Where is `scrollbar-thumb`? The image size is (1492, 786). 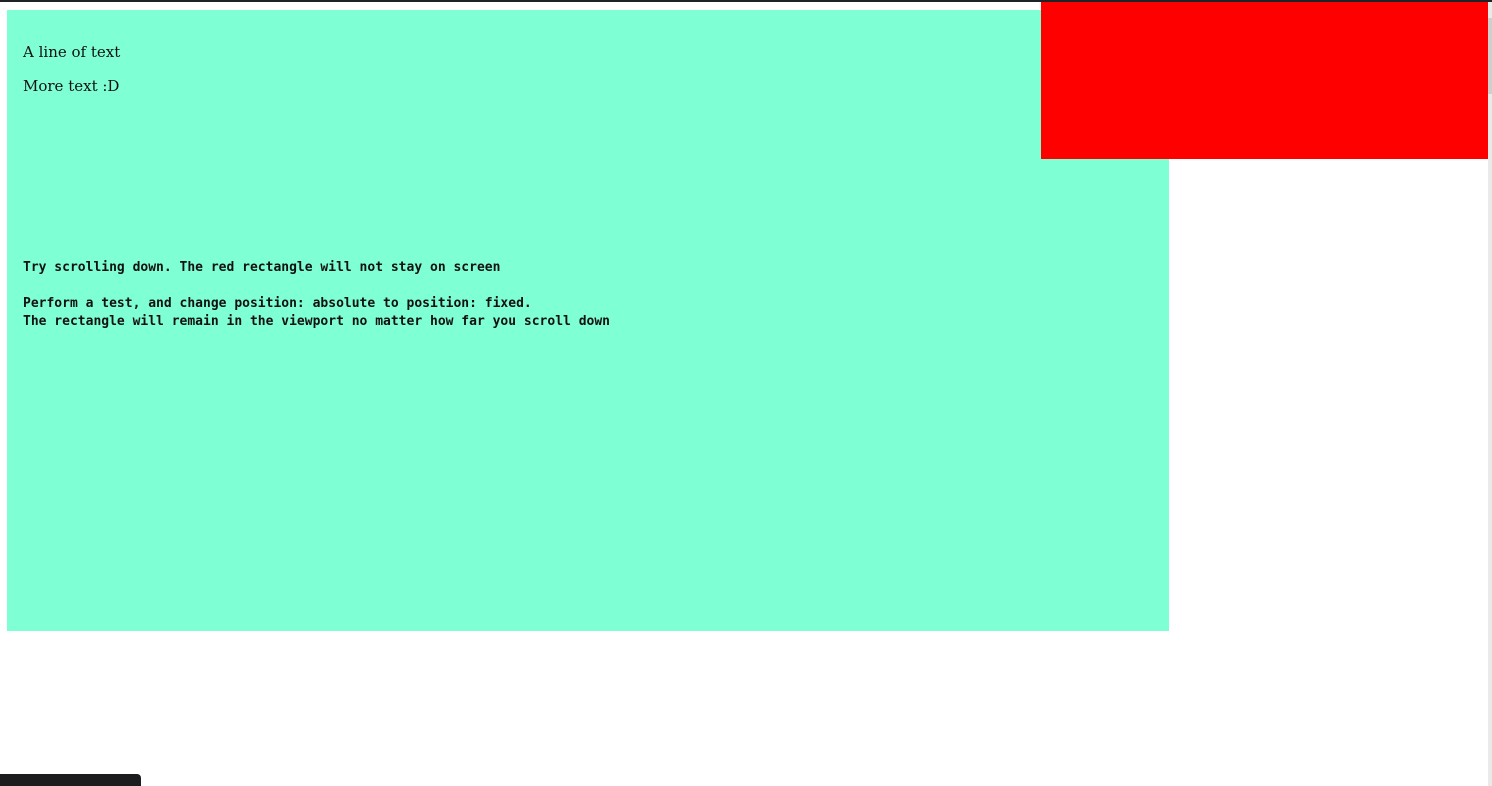
scrollbar-thumb is located at coordinates (1490, 56).